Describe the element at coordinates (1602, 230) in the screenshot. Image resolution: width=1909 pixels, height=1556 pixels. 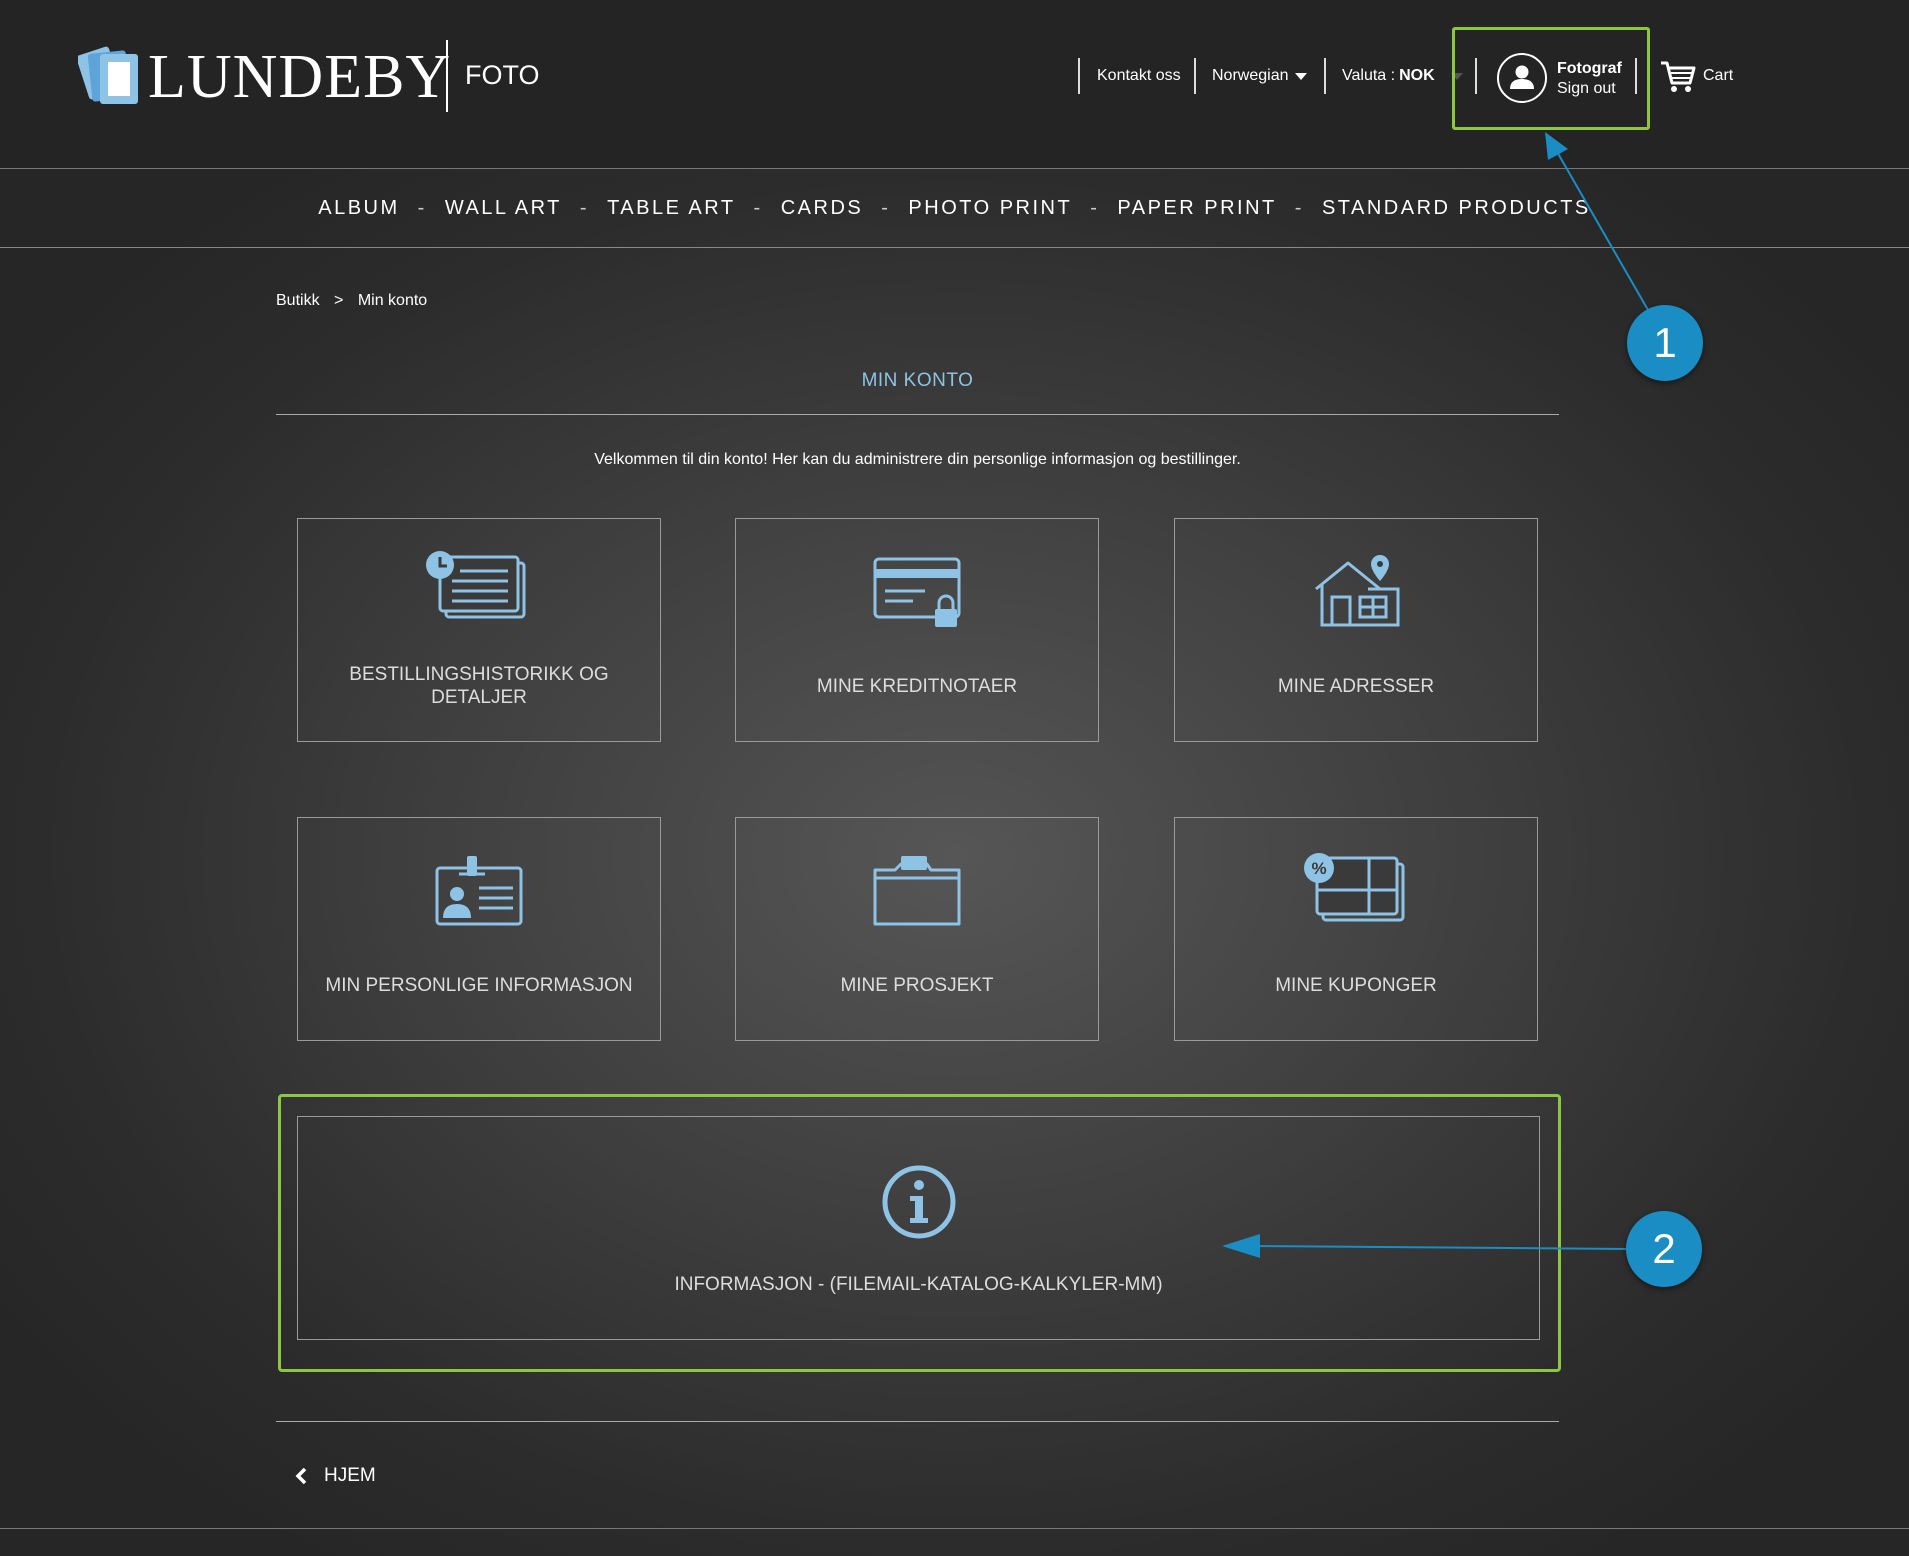
I see `arrow-1-line` at that location.